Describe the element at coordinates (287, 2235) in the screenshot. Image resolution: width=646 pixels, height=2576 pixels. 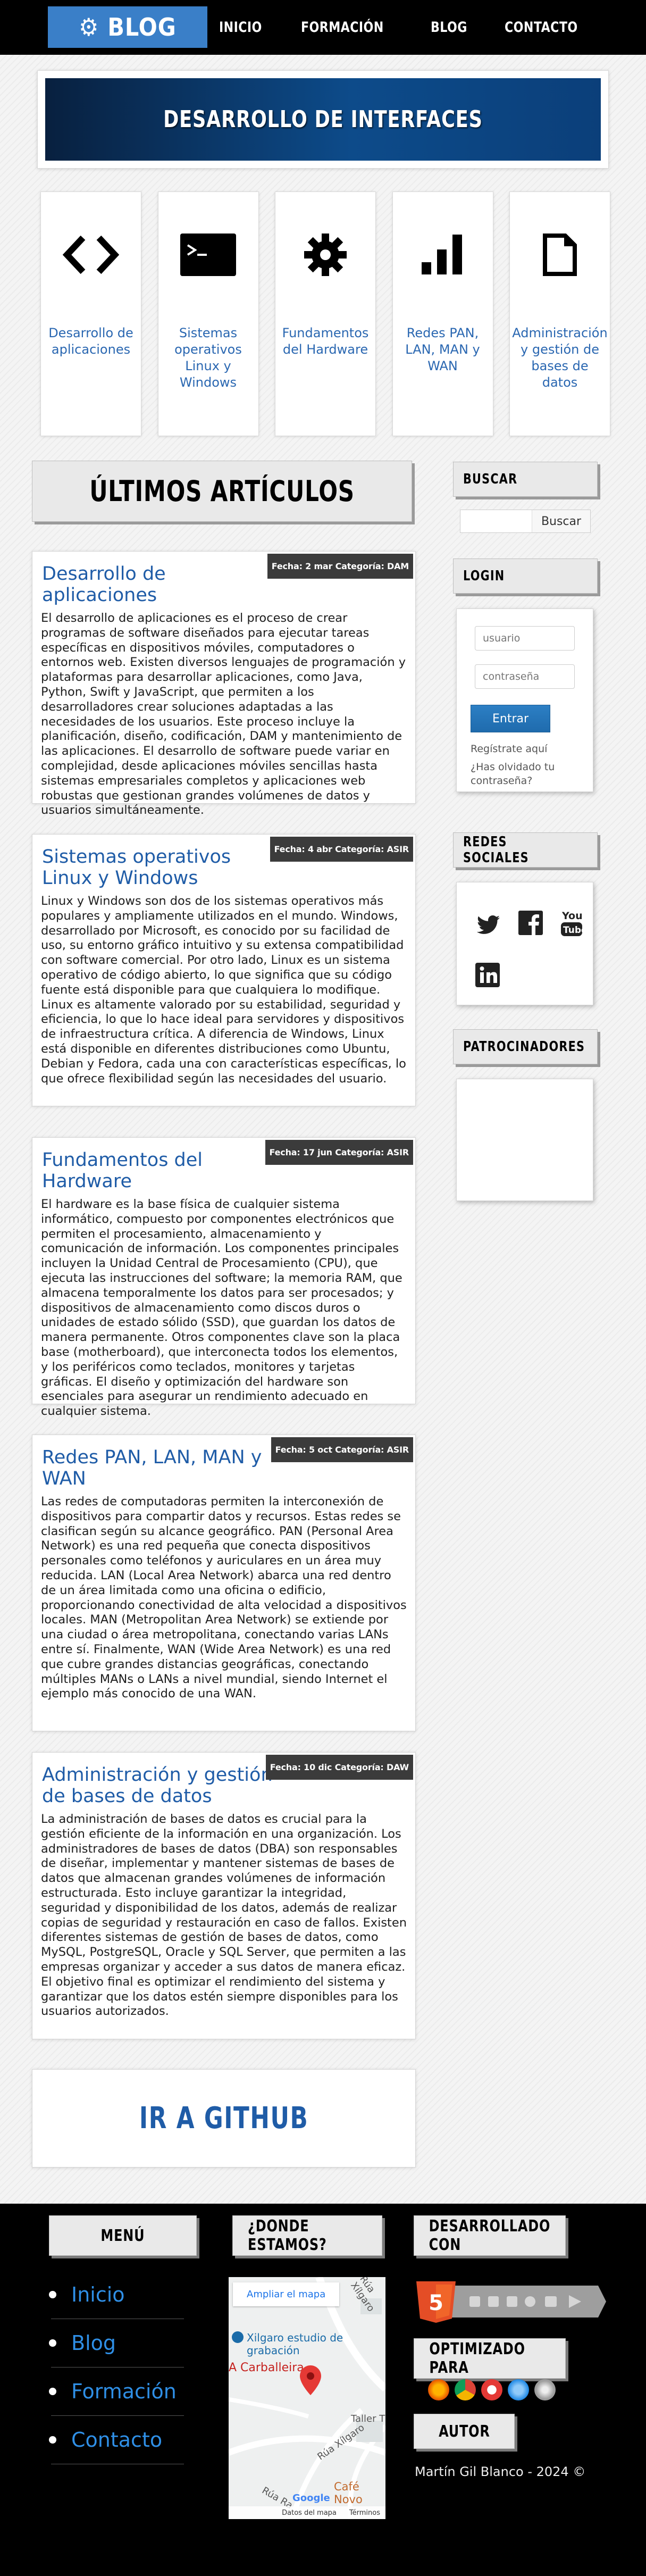
I see `footer-title-label: ¿DONDE ESTAMOS?` at that location.